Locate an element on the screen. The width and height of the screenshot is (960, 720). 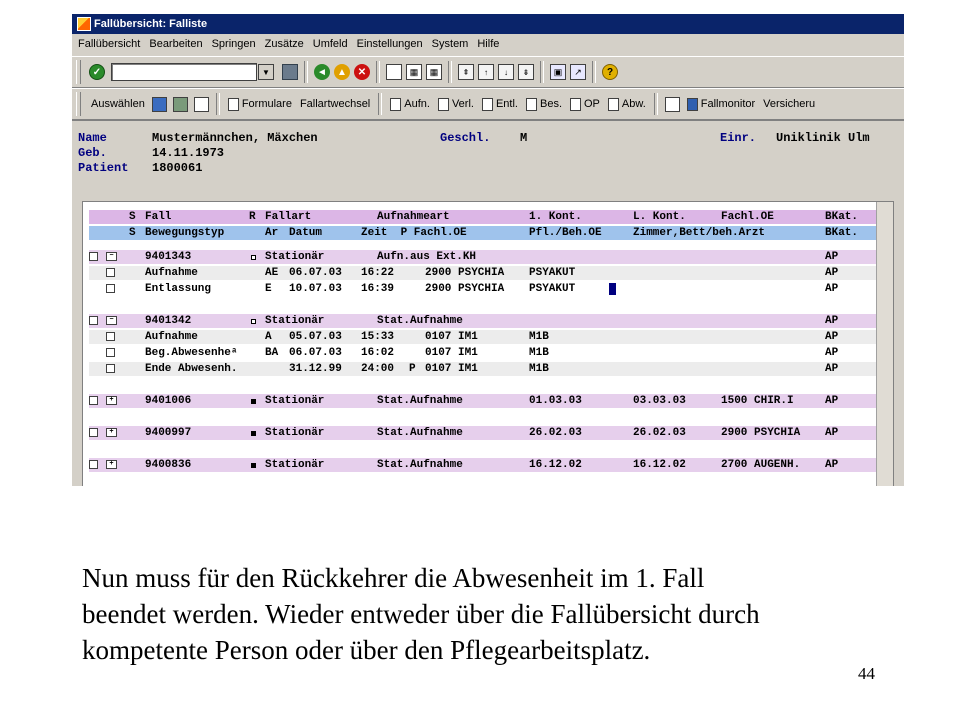
movement-date: 06.07.03 is located at coordinates (315, 273).